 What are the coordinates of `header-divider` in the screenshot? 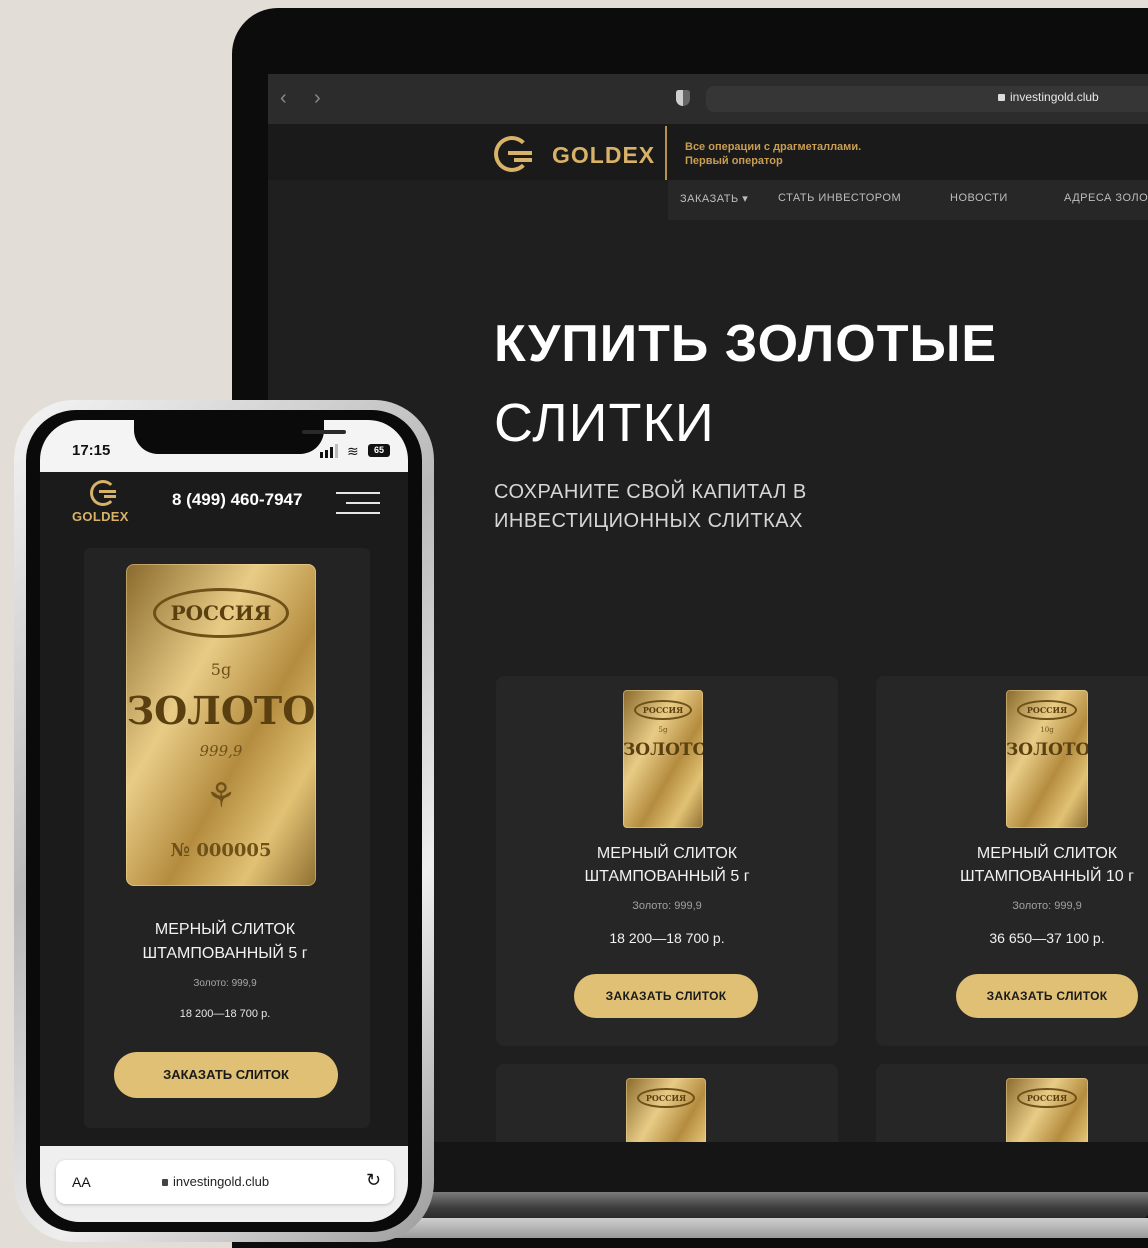 It's located at (666, 154).